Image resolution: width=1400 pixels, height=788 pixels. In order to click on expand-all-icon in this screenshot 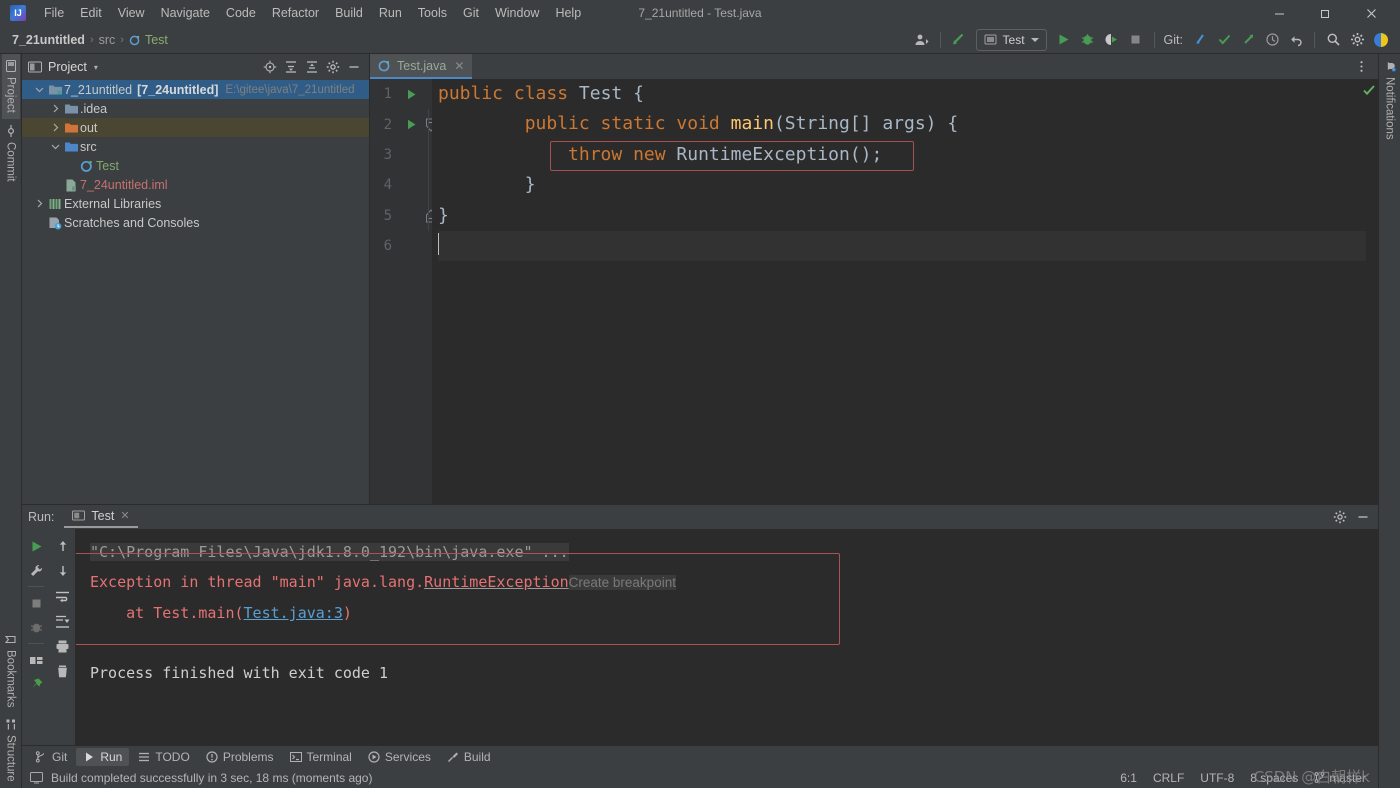, I will do `click(290, 67)`.